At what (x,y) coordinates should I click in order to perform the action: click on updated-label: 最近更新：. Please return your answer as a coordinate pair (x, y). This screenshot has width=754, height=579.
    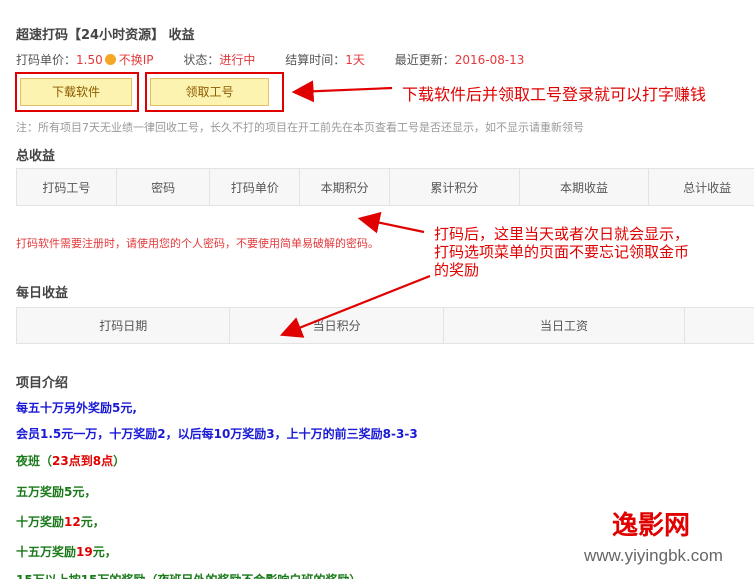
    Looking at the image, I should click on (424, 60).